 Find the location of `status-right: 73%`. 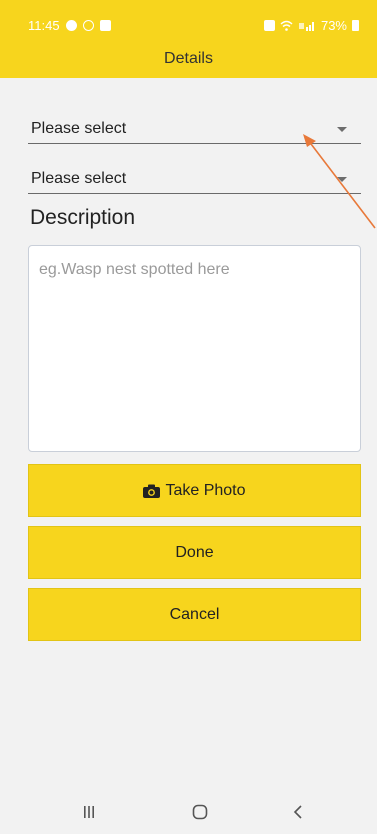

status-right: 73% is located at coordinates (311, 25).